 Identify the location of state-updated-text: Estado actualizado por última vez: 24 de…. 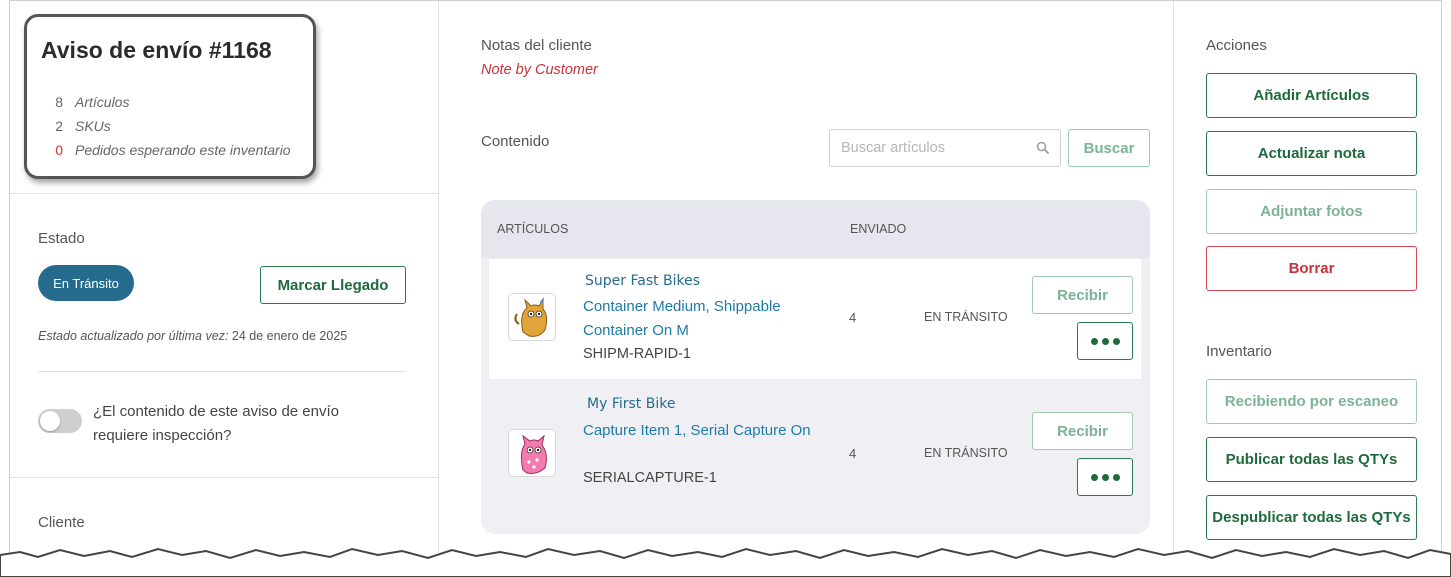
(192, 336).